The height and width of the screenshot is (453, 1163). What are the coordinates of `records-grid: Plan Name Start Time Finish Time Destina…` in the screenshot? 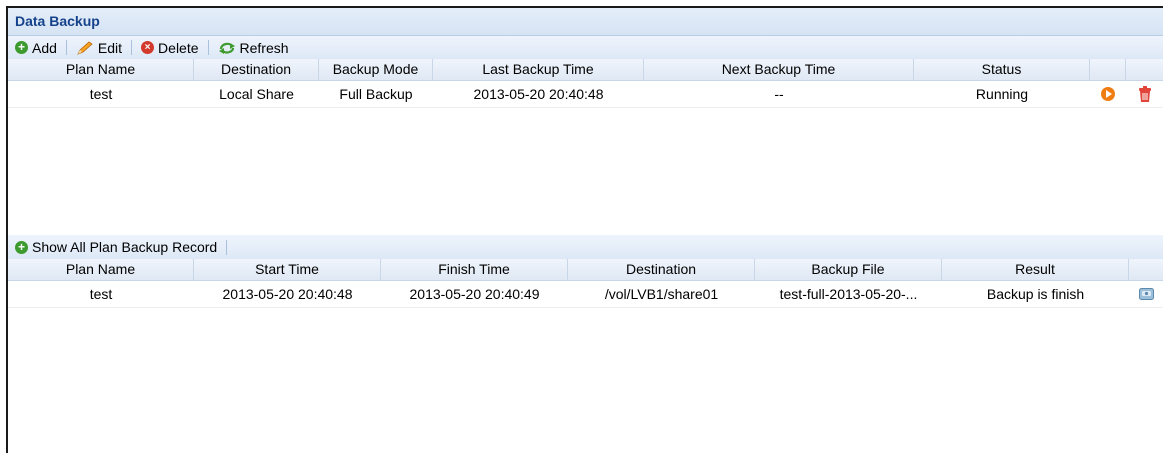 It's located at (585, 283).